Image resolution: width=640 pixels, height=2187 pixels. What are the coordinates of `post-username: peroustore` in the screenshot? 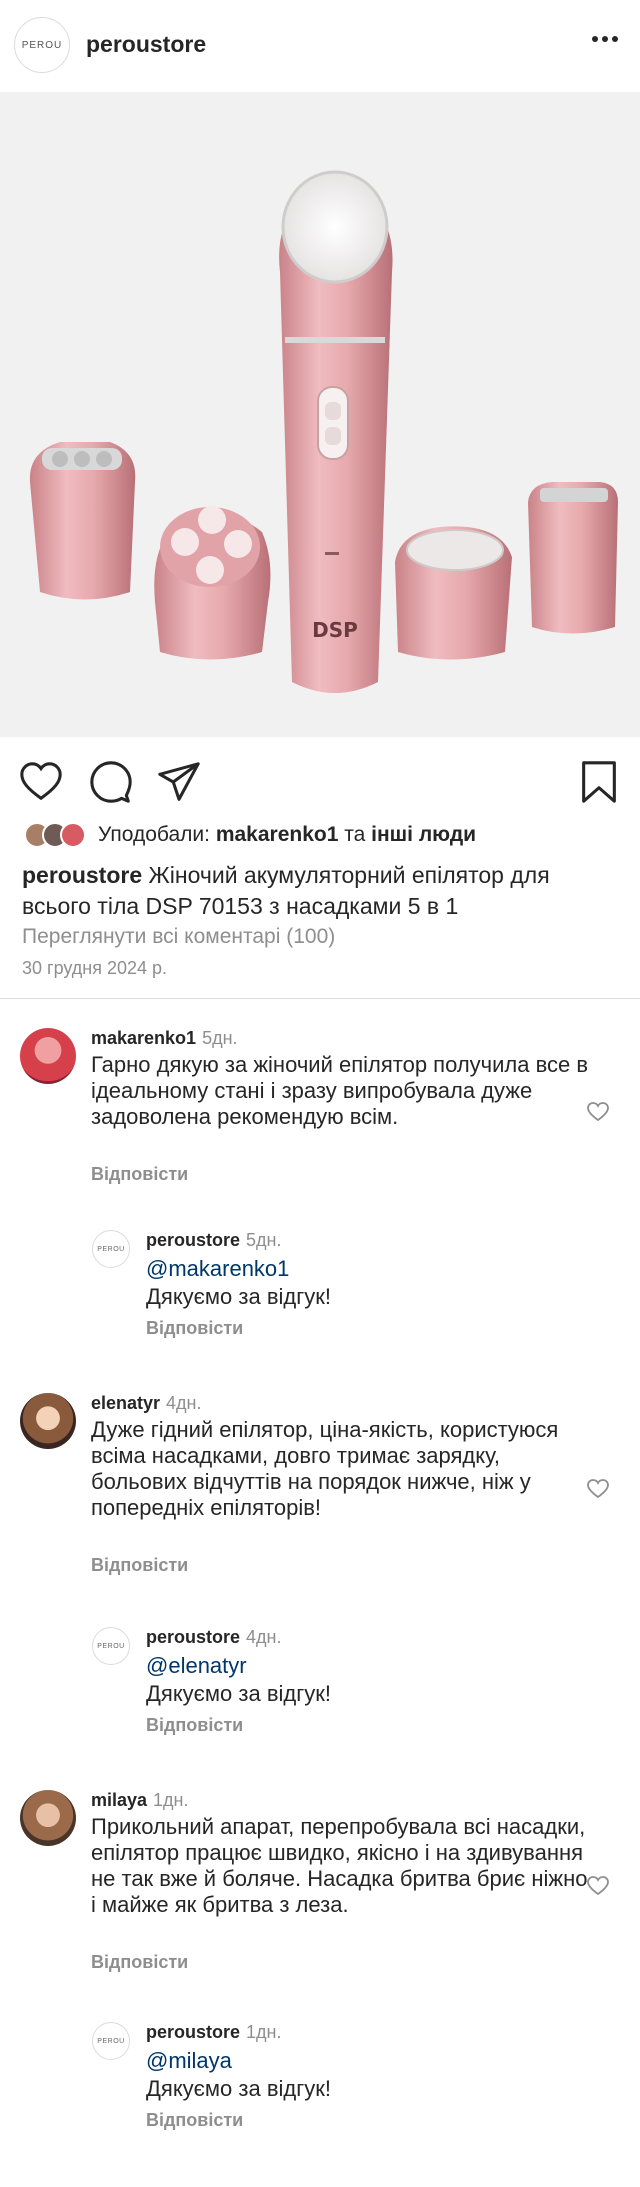 It's located at (146, 44).